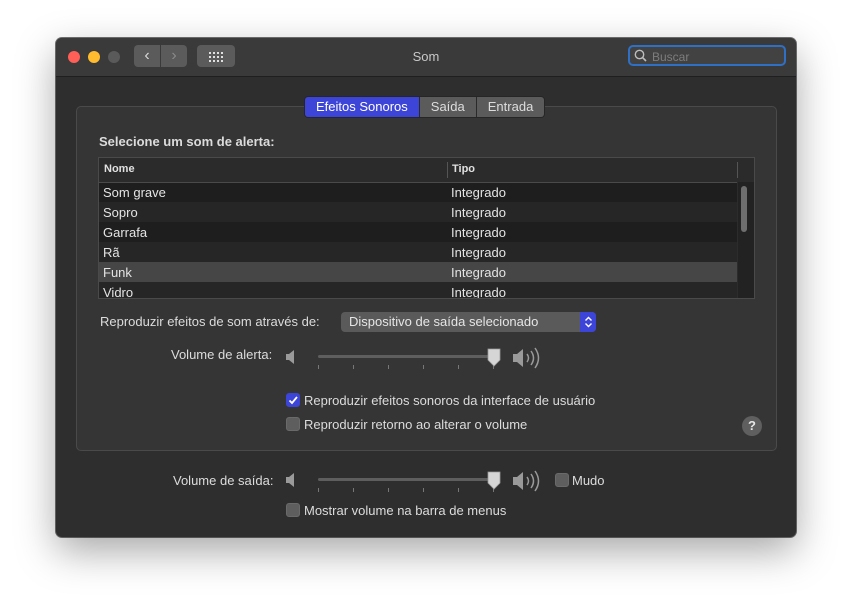  Describe the element at coordinates (717, 56) in the screenshot. I see `search-input` at that location.